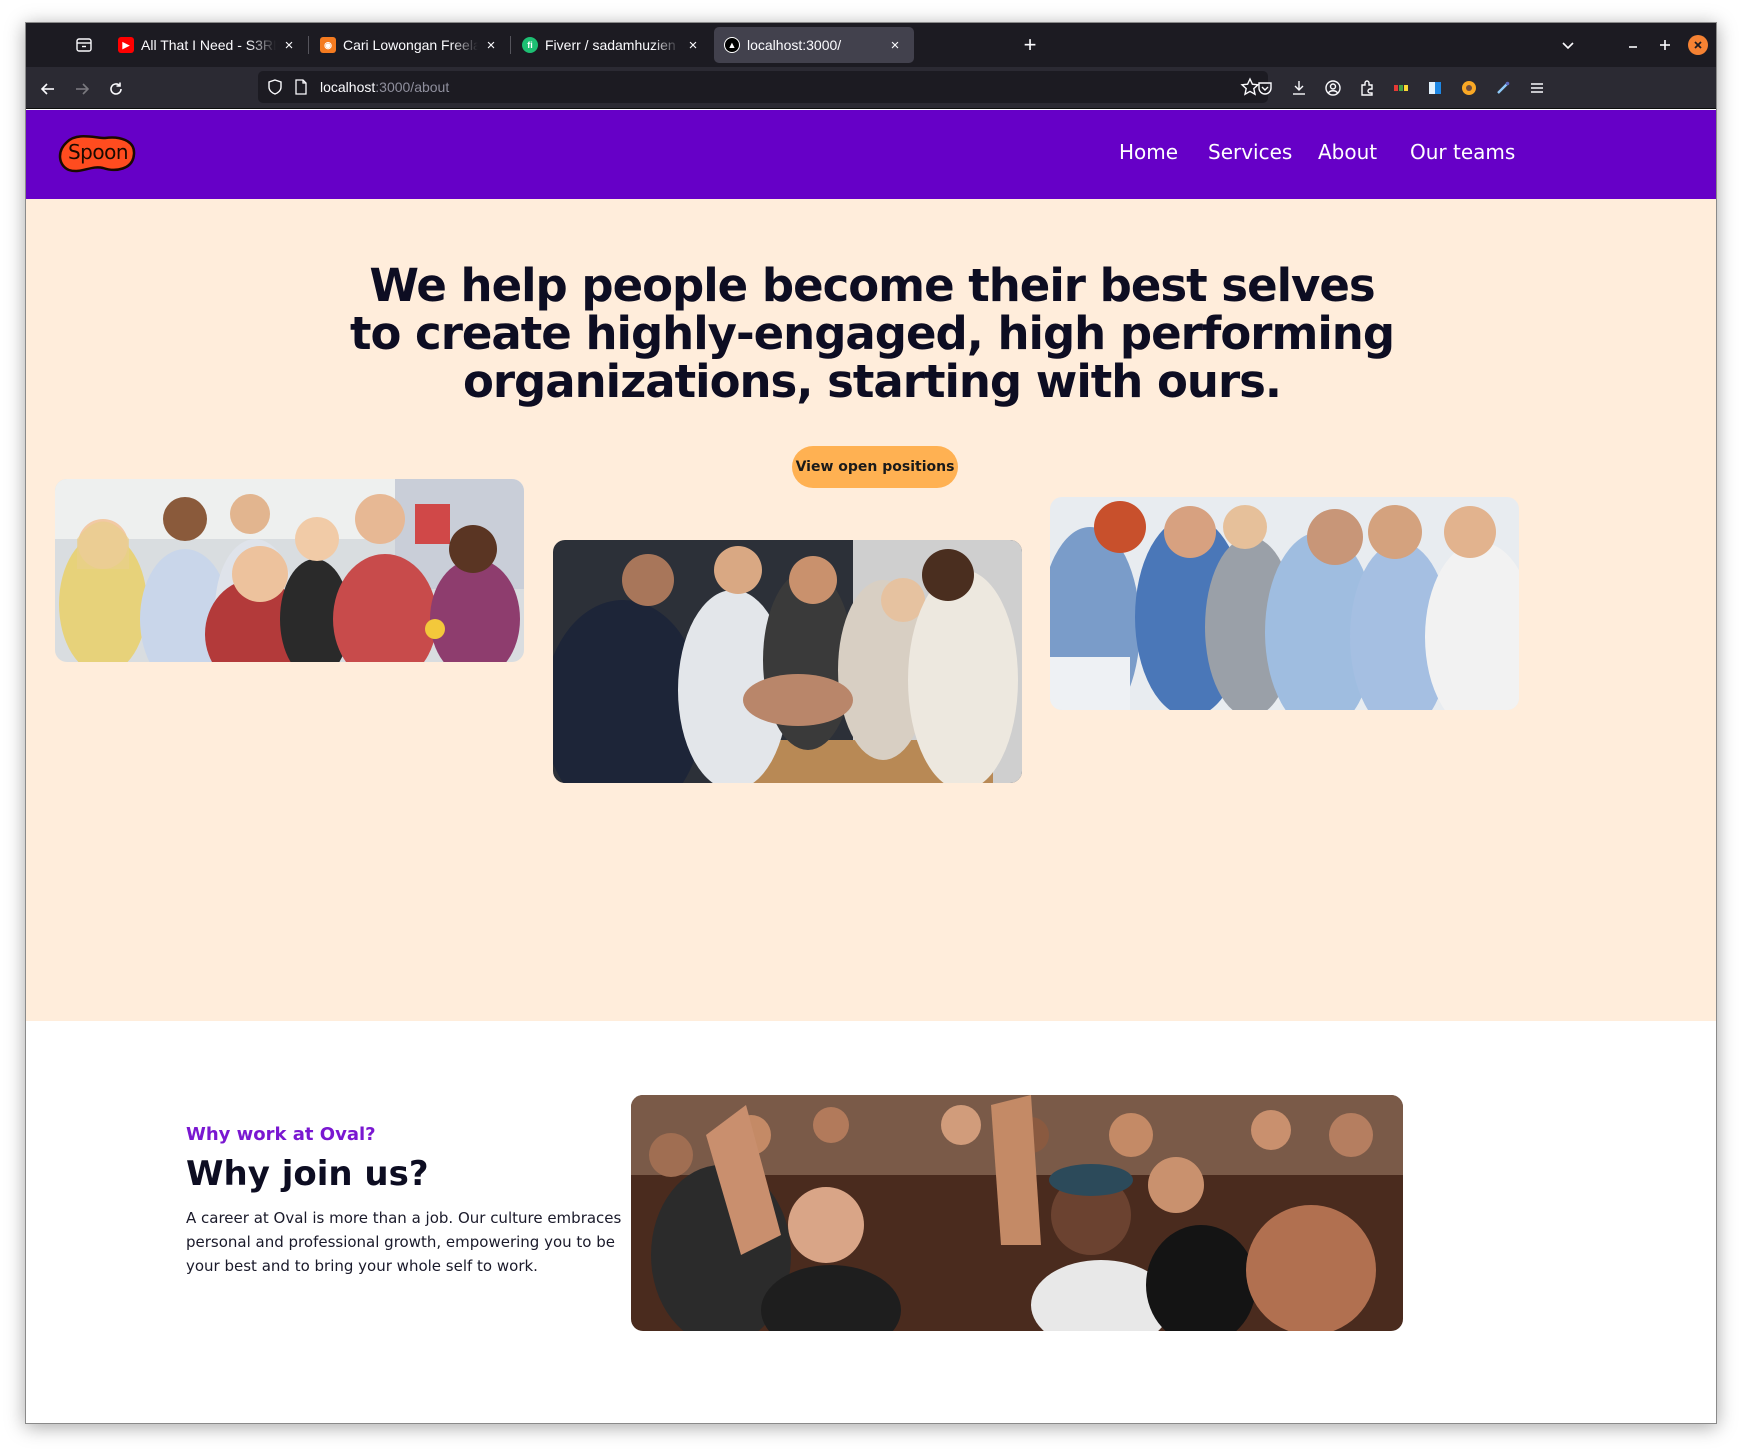 The height and width of the screenshot is (1452, 1742). I want to click on hands-together-photo, so click(787, 661).